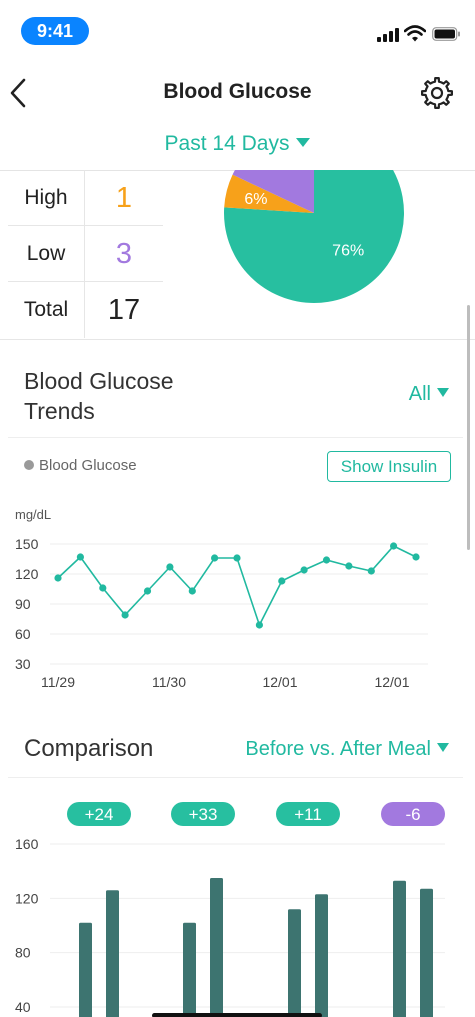 This screenshot has width=475, height=1017. Describe the element at coordinates (468, 427) in the screenshot. I see `scroll-indicator` at that location.